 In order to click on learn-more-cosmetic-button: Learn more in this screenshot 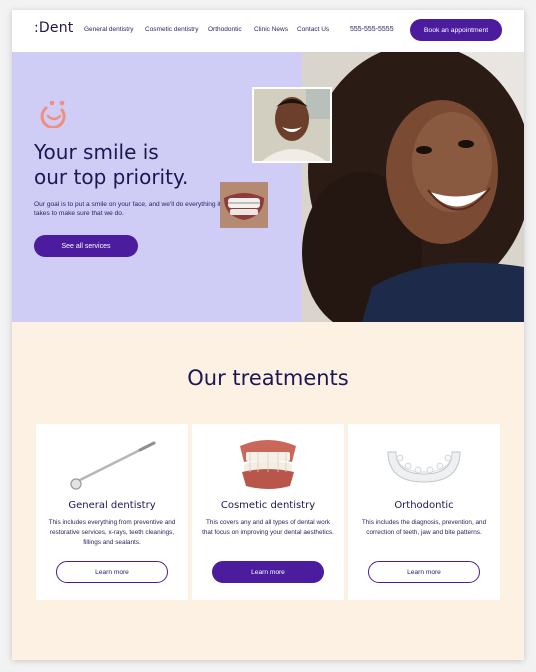, I will do `click(268, 572)`.